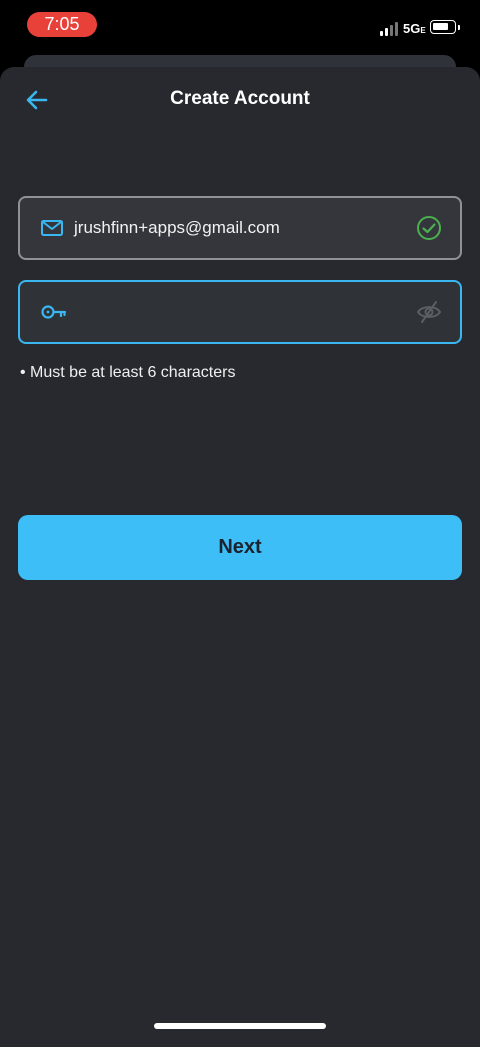 The image size is (480, 1047). I want to click on email-value: jrushfinn+apps@gmail.com, so click(177, 227).